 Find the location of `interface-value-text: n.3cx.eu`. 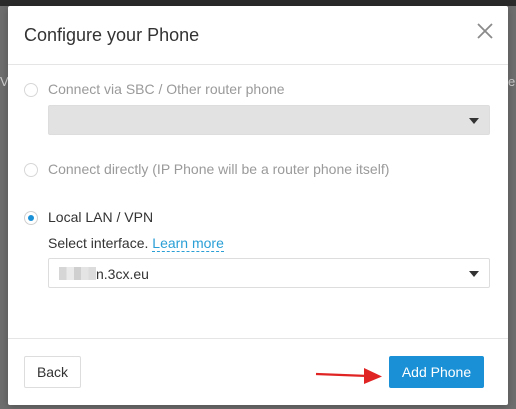

interface-value-text: n.3cx.eu is located at coordinates (122, 274).